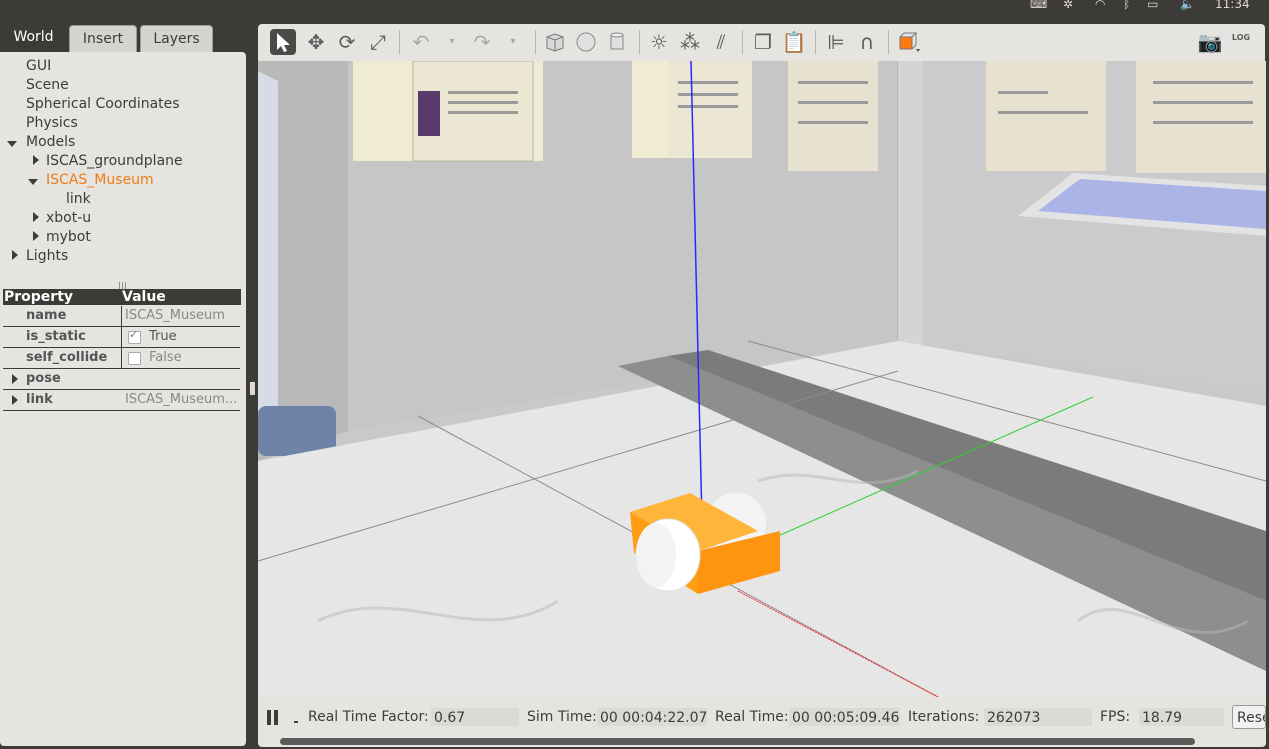 The height and width of the screenshot is (749, 1269). What do you see at coordinates (163, 336) in the screenshot?
I see `property-value: True` at bounding box center [163, 336].